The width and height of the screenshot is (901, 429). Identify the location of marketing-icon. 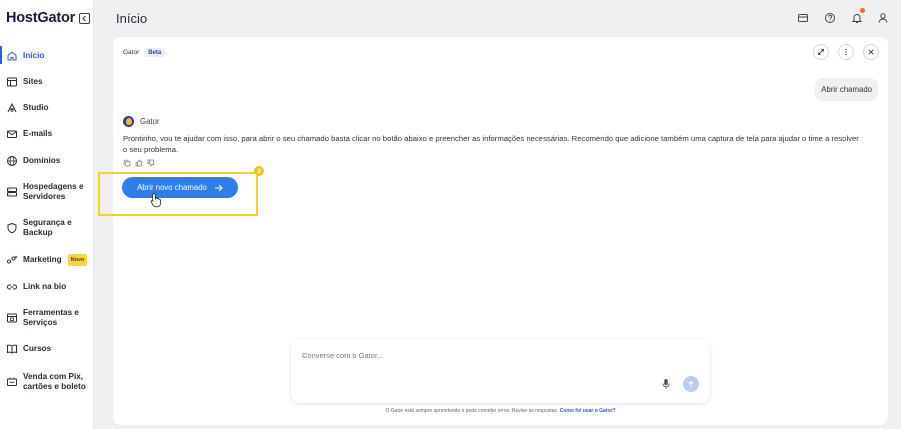
(12, 260).